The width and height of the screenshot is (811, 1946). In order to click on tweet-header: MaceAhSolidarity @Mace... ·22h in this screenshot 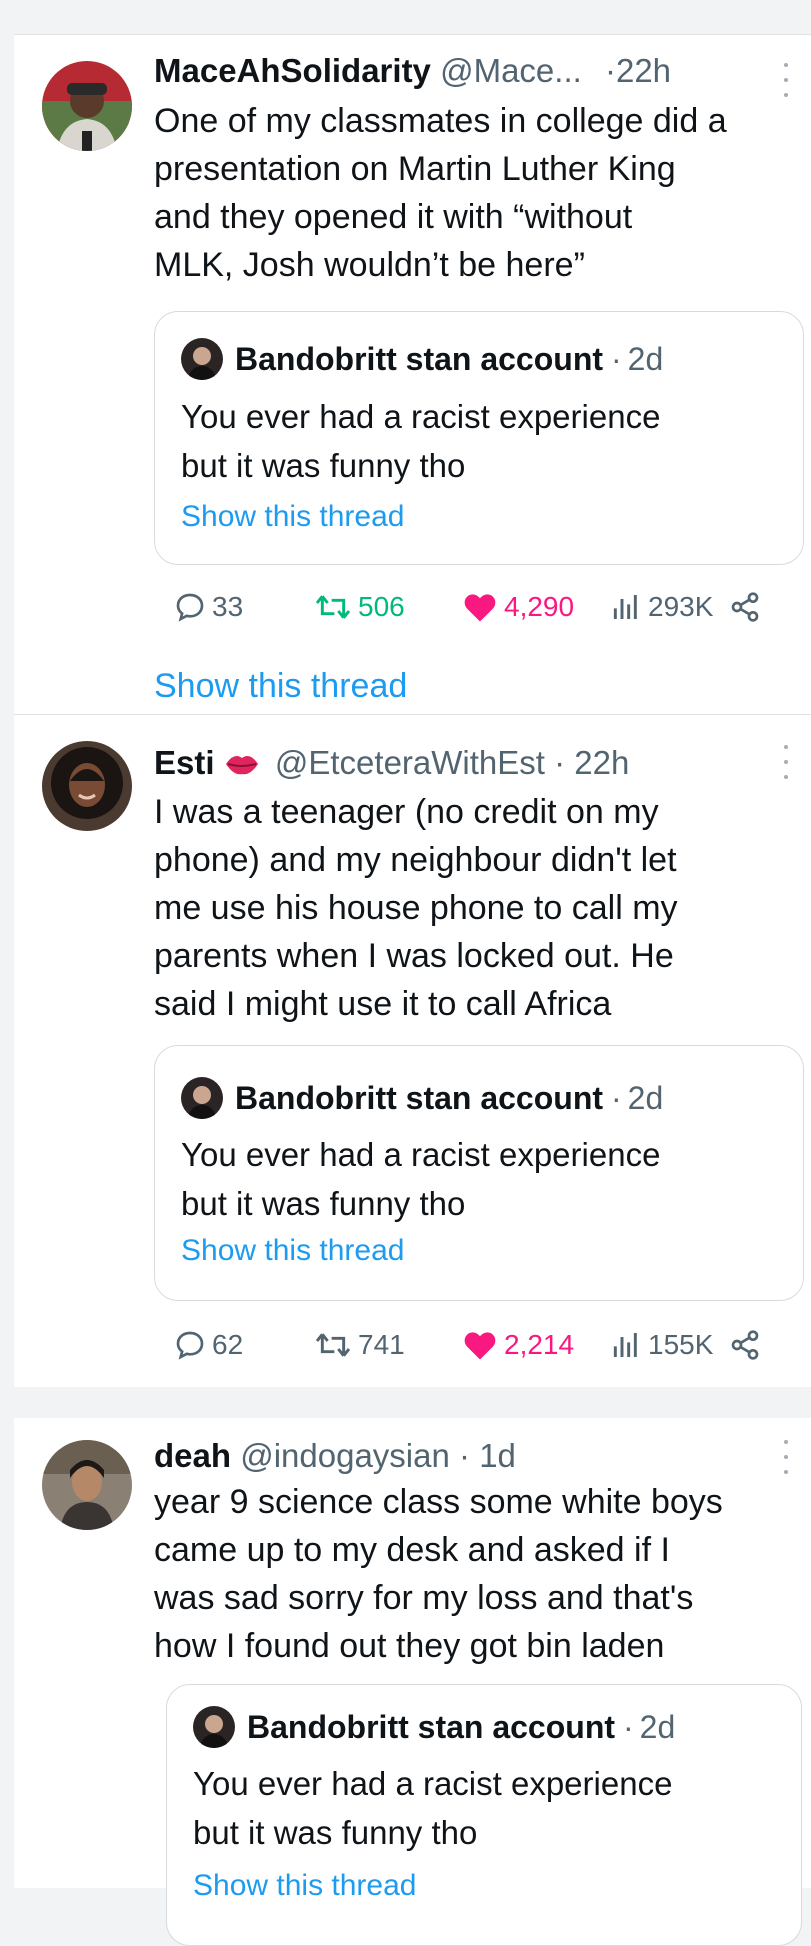, I will do `click(472, 71)`.